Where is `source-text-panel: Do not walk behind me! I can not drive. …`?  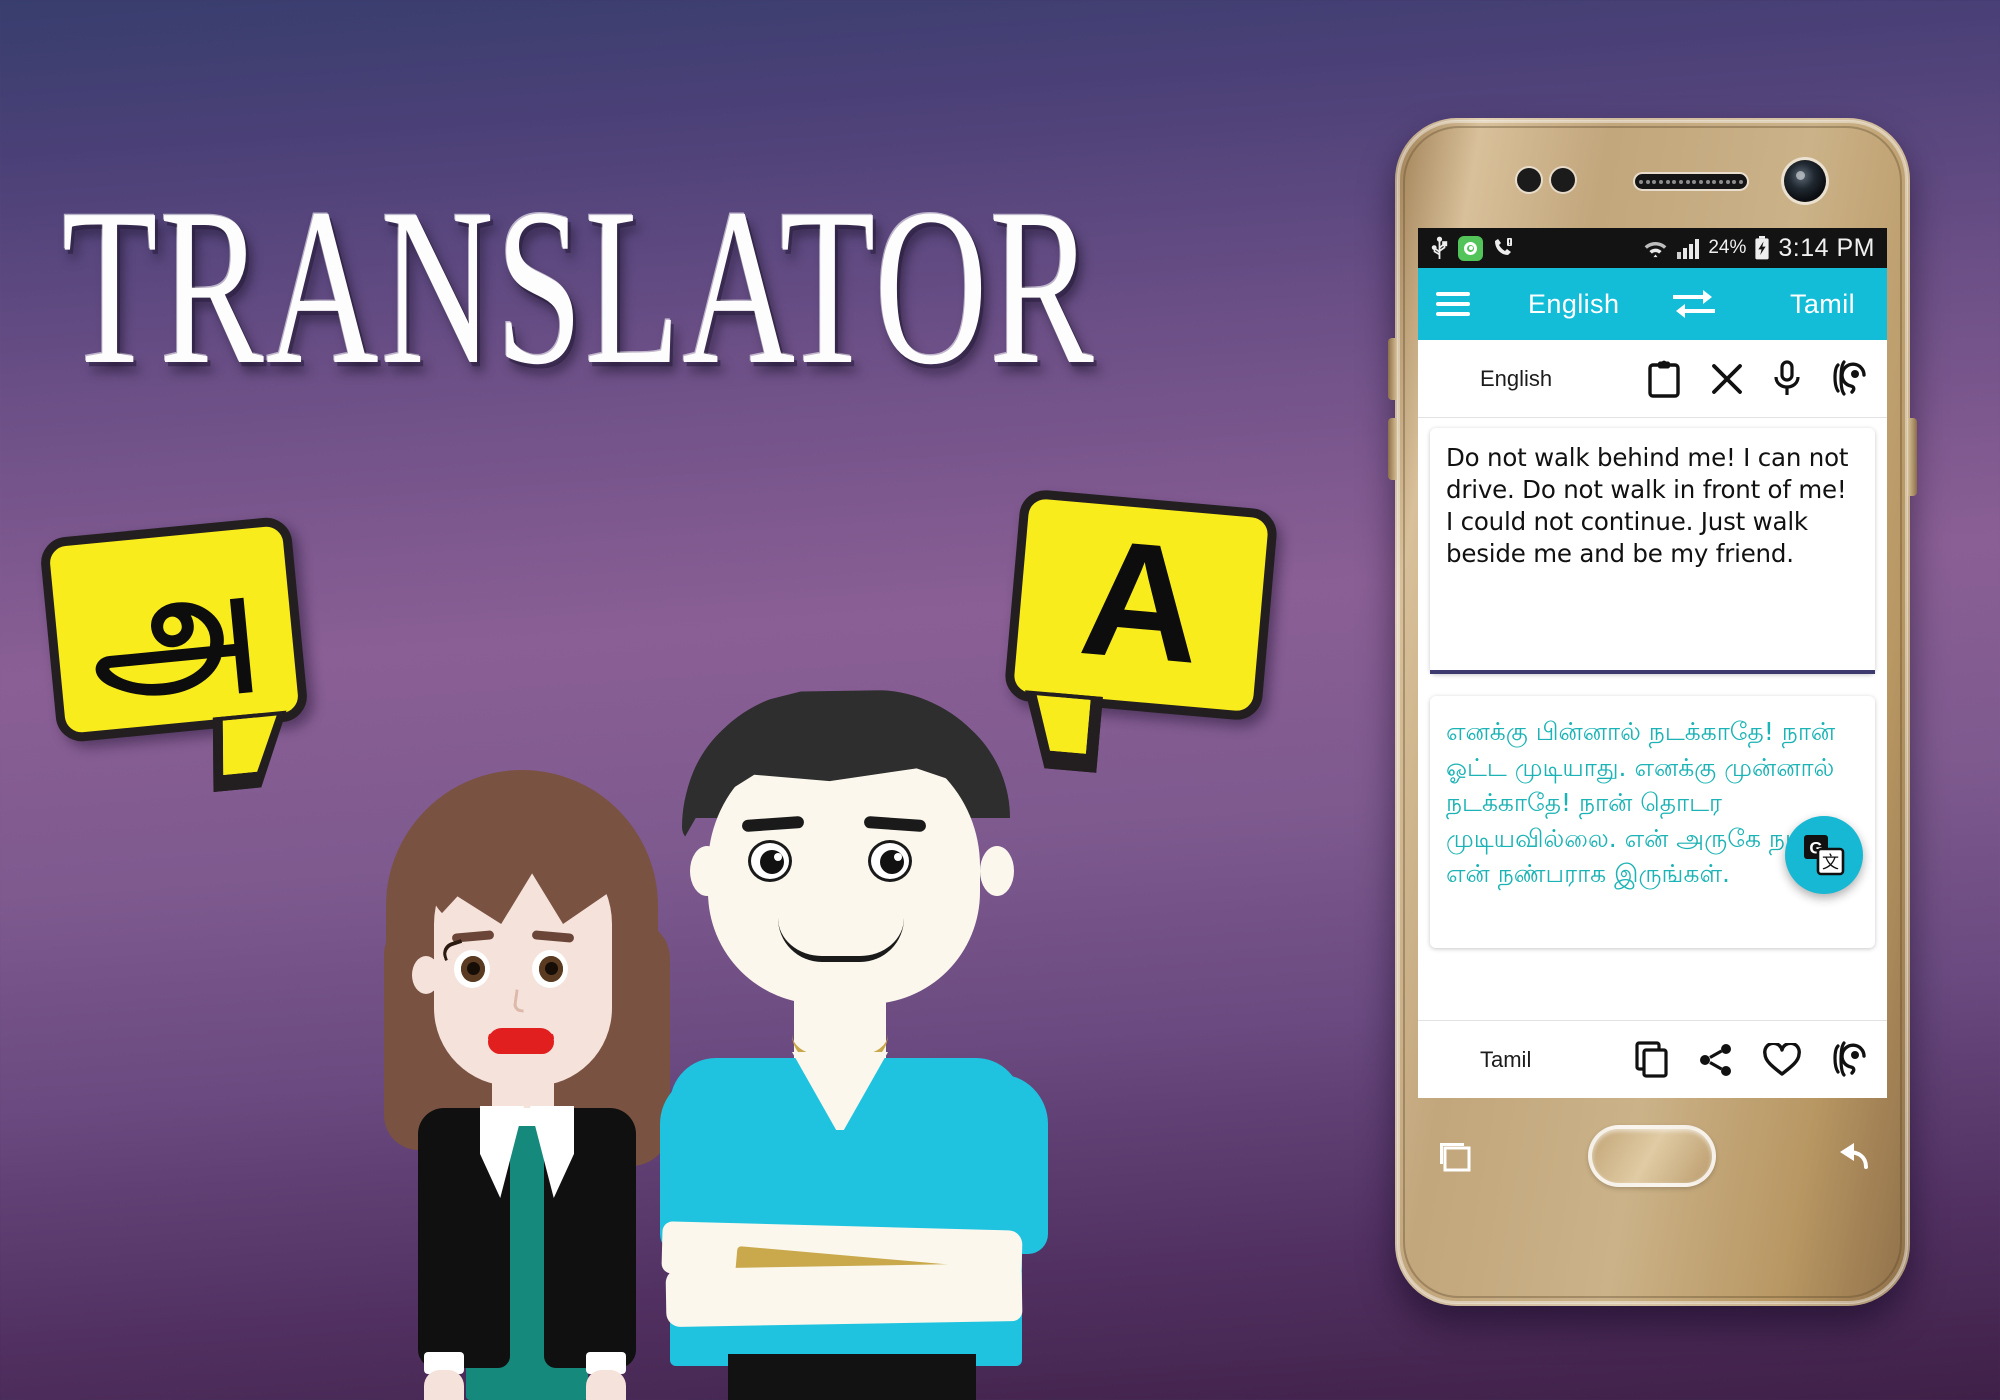
source-text-panel: Do not walk behind me! I can not drive. … is located at coordinates (1652, 551).